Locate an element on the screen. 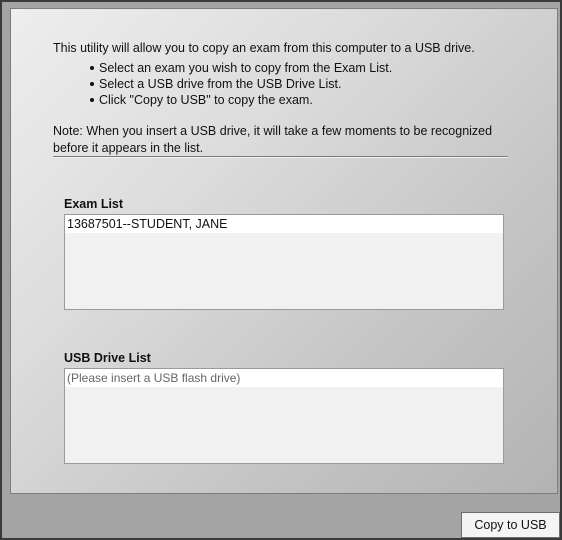 The image size is (562, 540). instruction-text: Click "Copy to USB" to copy the exam. is located at coordinates (206, 100).